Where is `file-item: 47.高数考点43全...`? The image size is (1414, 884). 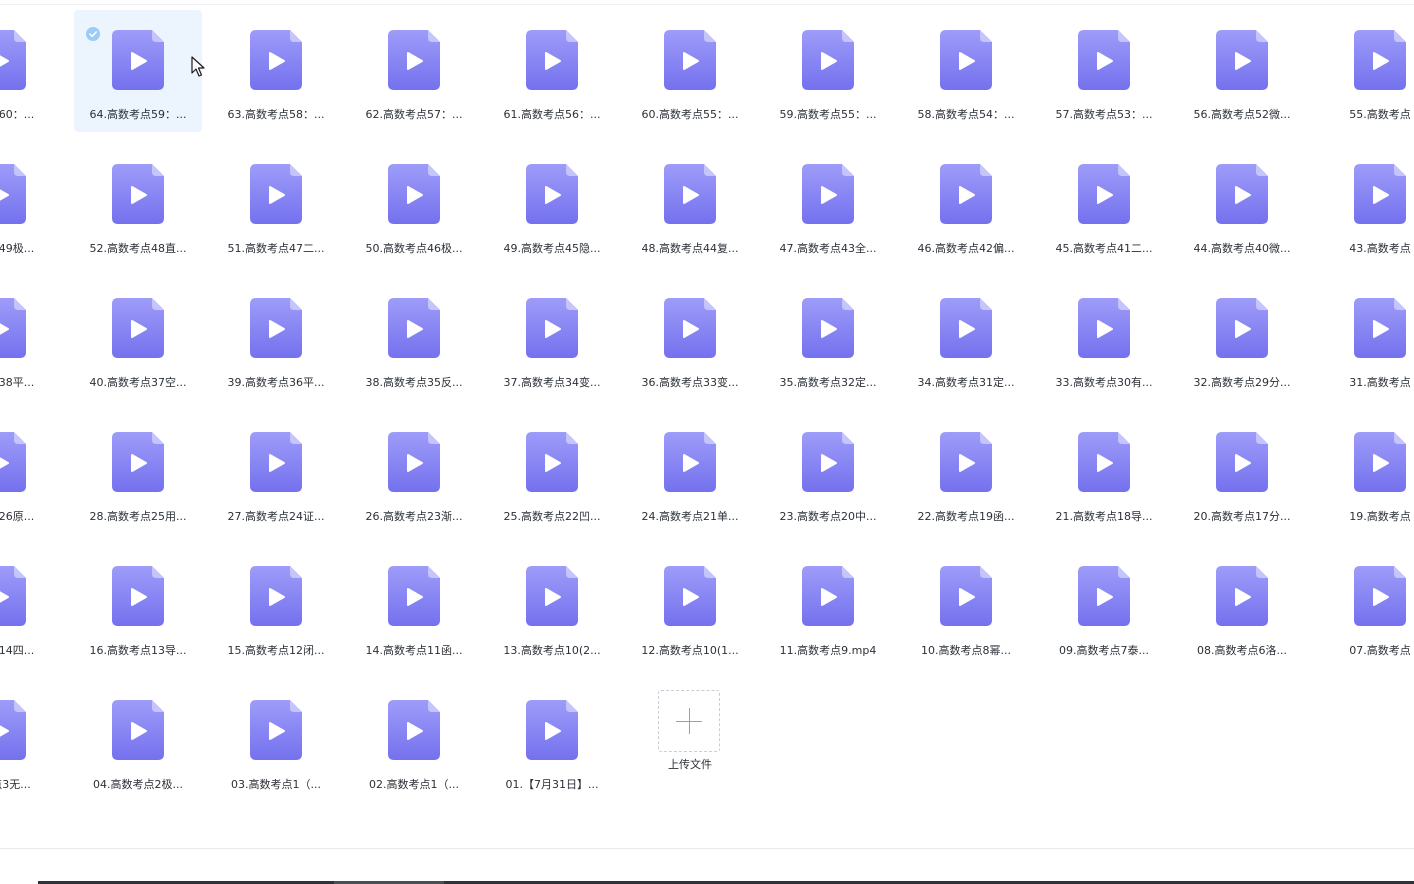 file-item: 47.高数考点43全... is located at coordinates (828, 205).